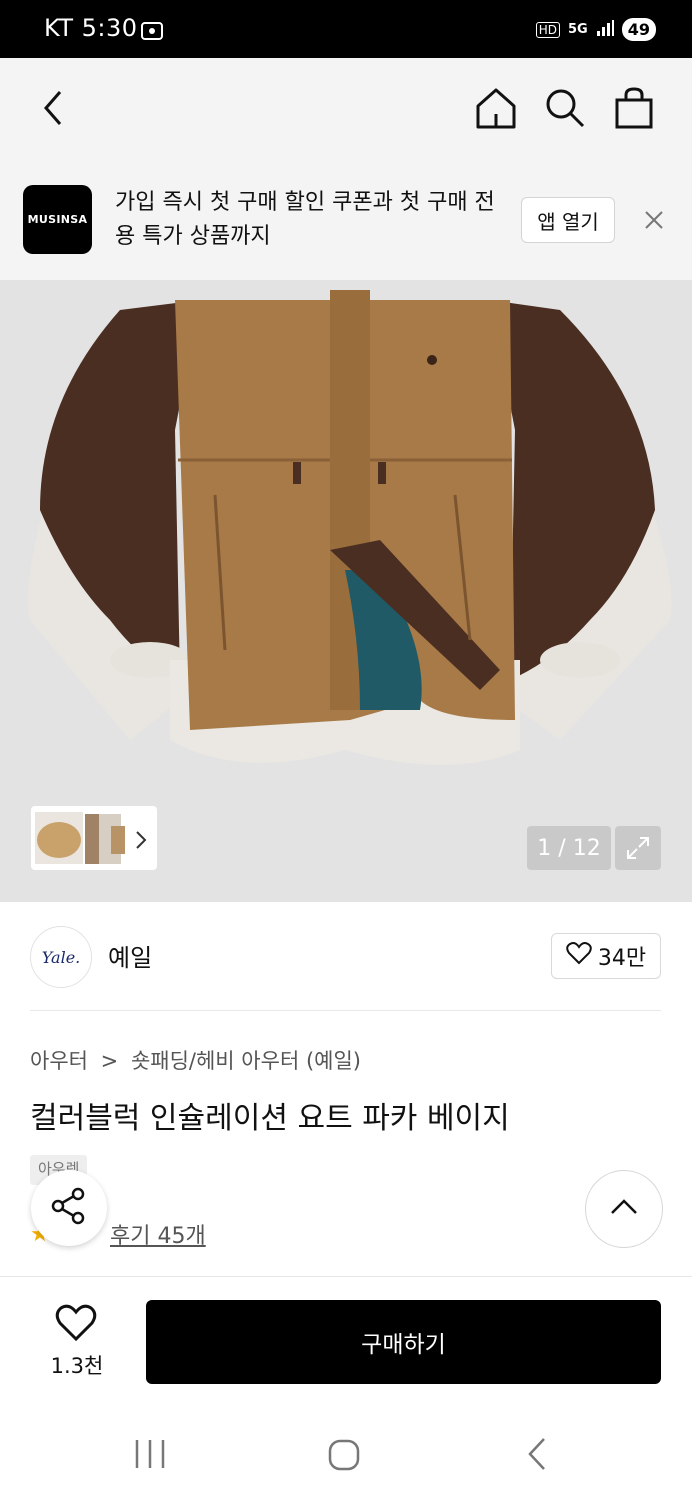 The height and width of the screenshot is (1500, 692). What do you see at coordinates (305, 219) in the screenshot?
I see `banner-message: 가입 즉시 첫 구매 할인 쿠폰과 첫 구매 전용 특가 상품까지` at bounding box center [305, 219].